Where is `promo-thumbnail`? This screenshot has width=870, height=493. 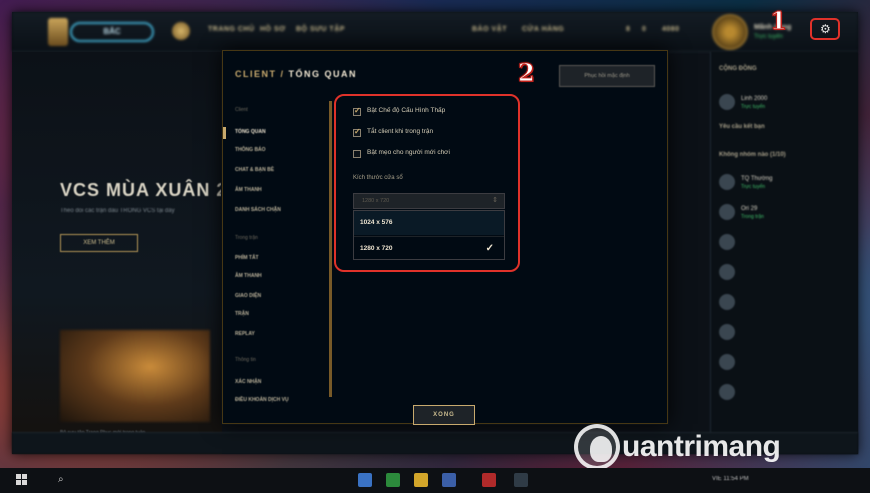 promo-thumbnail is located at coordinates (135, 376).